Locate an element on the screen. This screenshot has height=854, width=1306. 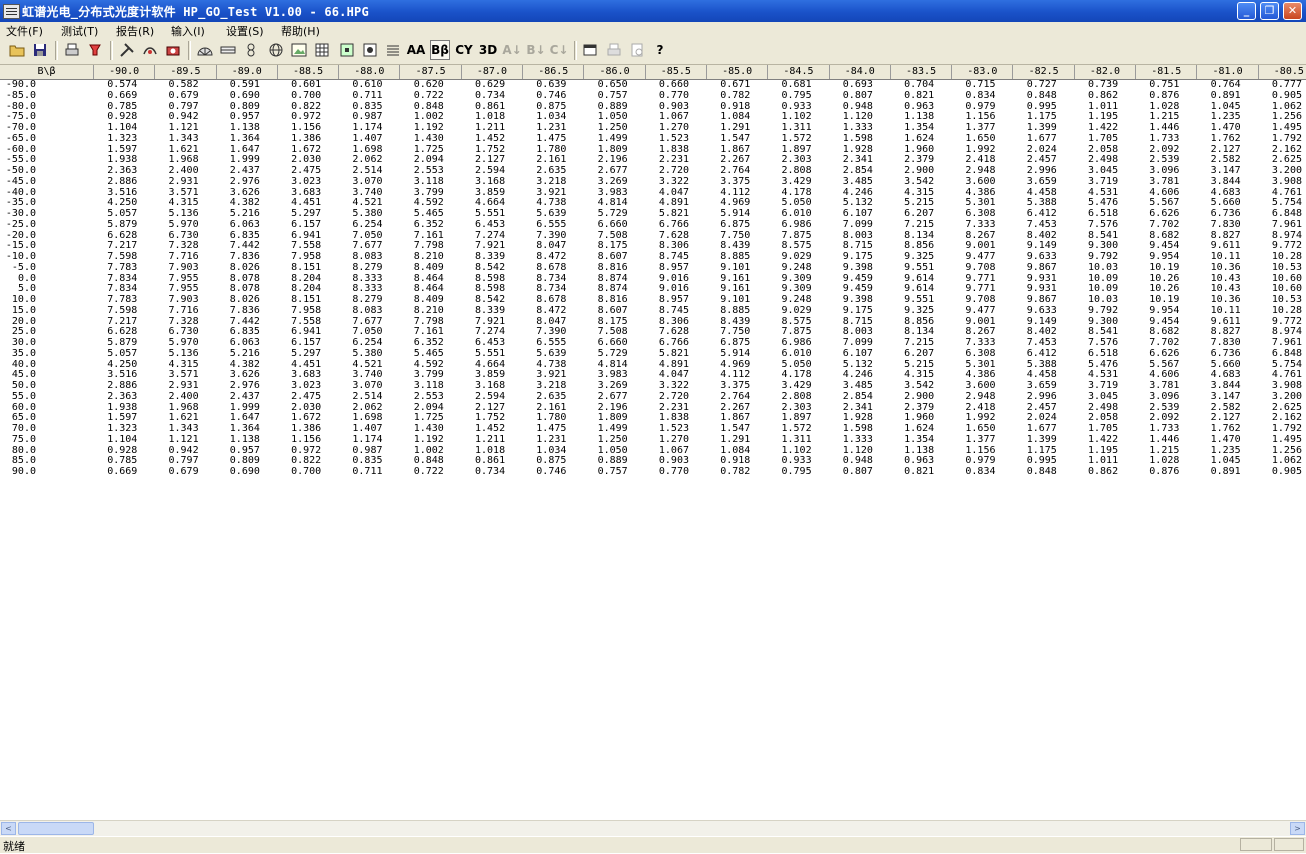
print-preview-icon is located at coordinates (72, 50).